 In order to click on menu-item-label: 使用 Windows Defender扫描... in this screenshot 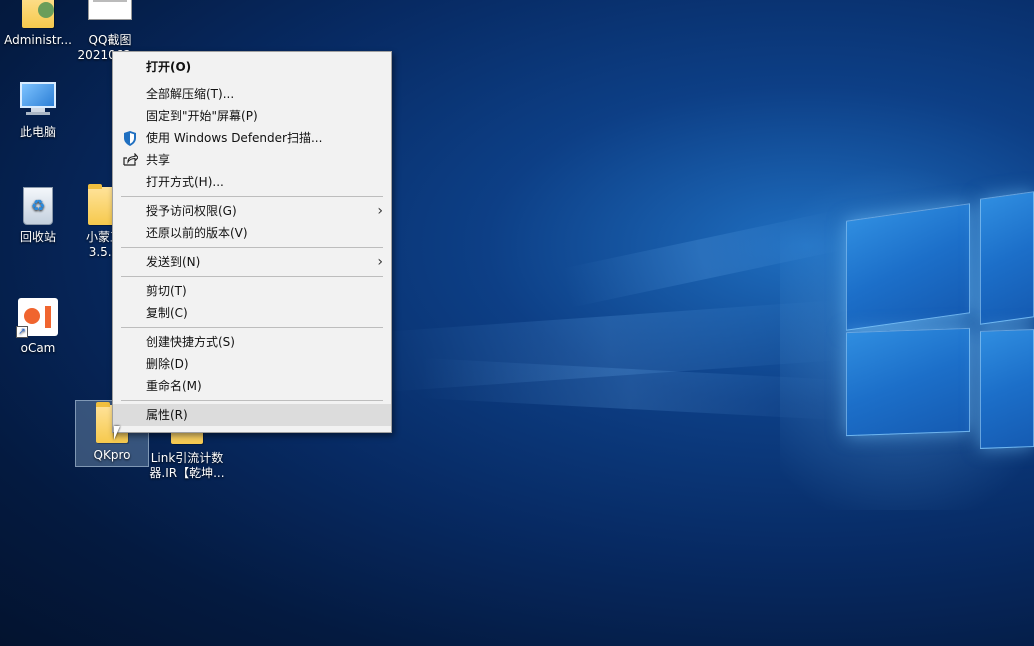, I will do `click(234, 138)`.